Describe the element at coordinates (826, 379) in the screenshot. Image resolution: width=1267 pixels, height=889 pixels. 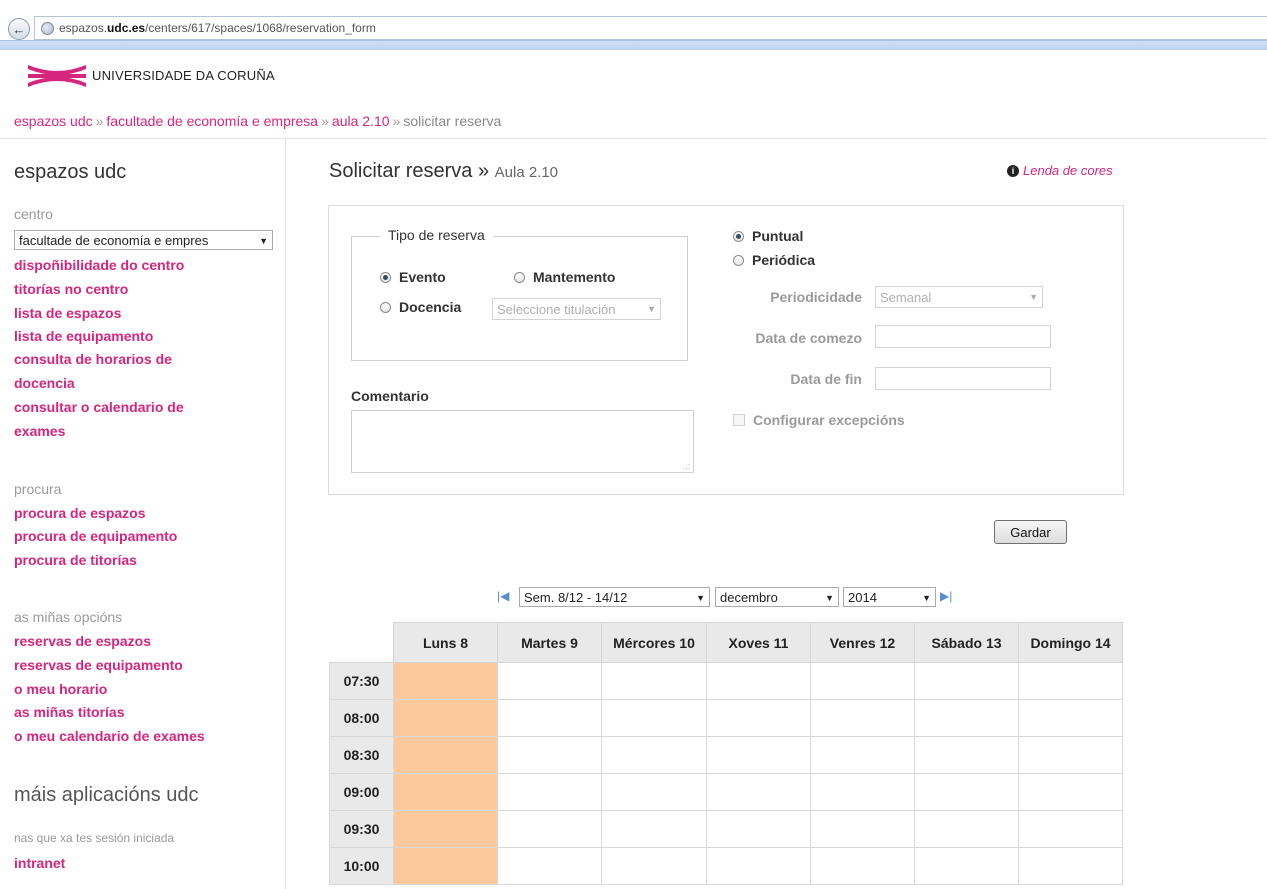
I see `end-date-label: Data de fin` at that location.